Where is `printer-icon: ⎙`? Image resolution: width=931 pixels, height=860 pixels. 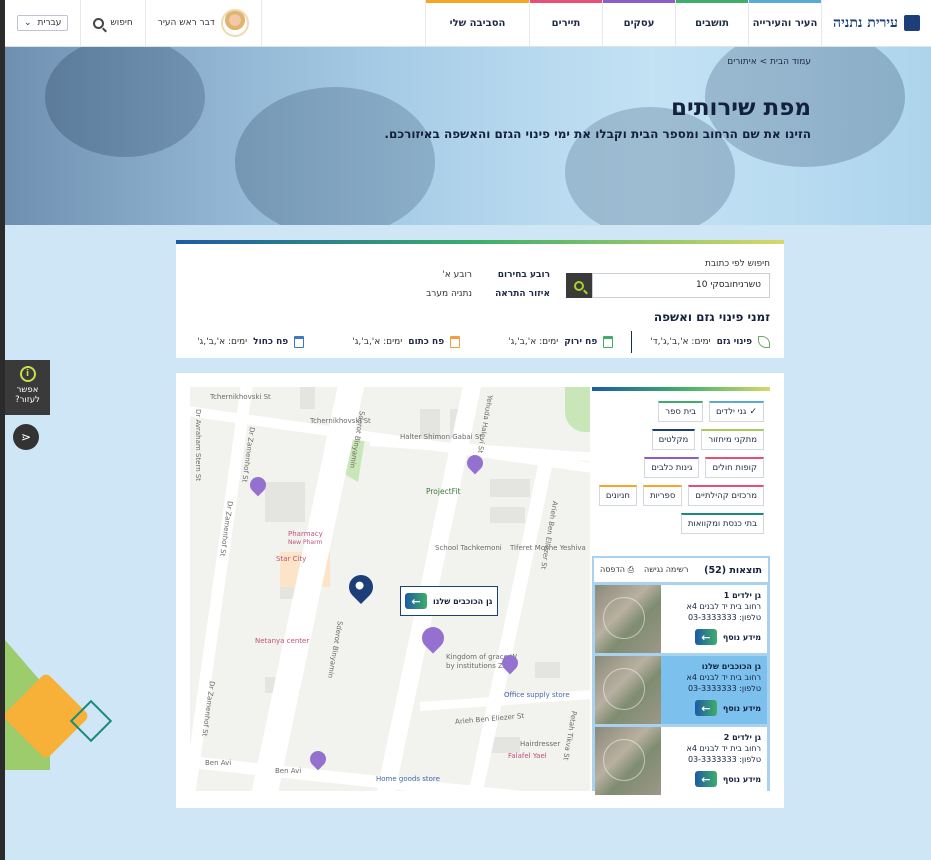
printer-icon: ⎙ is located at coordinates (630, 569).